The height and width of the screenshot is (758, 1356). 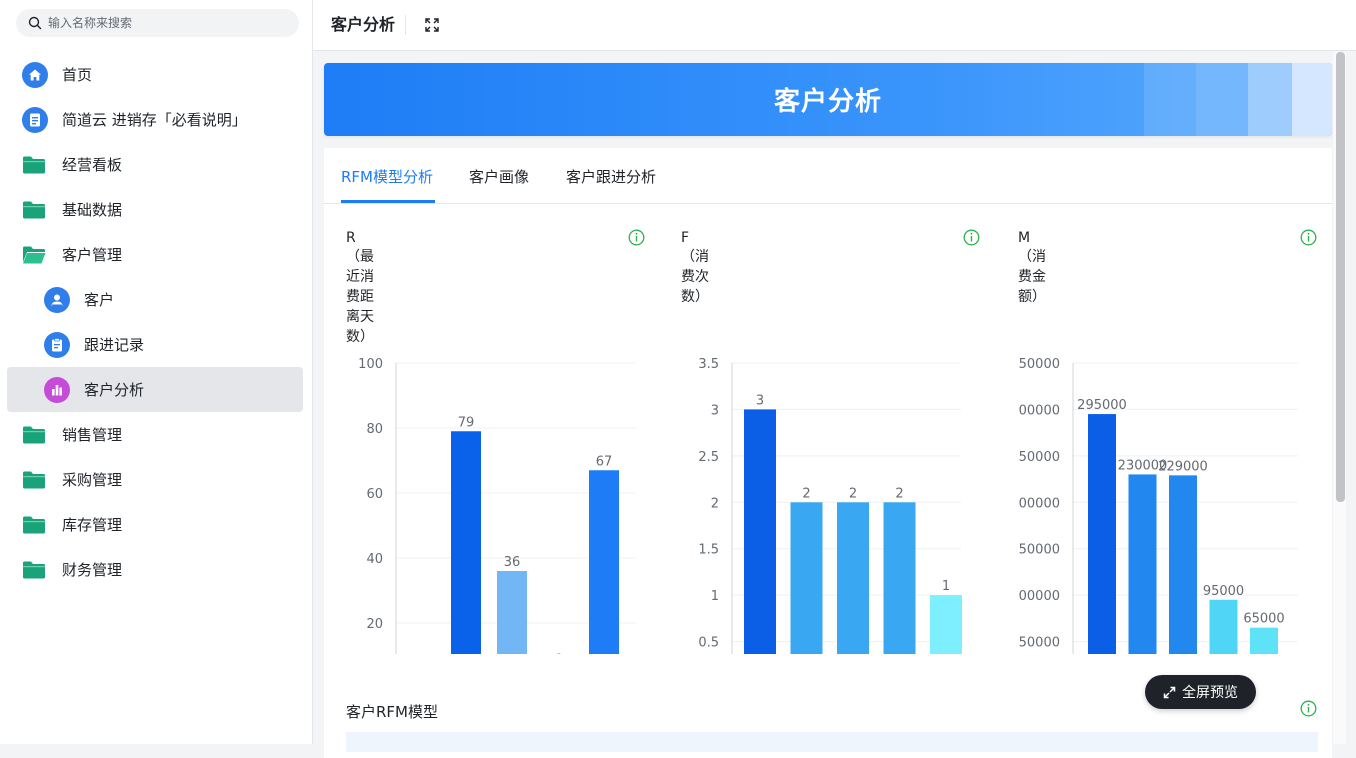 I want to click on sidebar-item-followup: 跟进记录, so click(x=156, y=344).